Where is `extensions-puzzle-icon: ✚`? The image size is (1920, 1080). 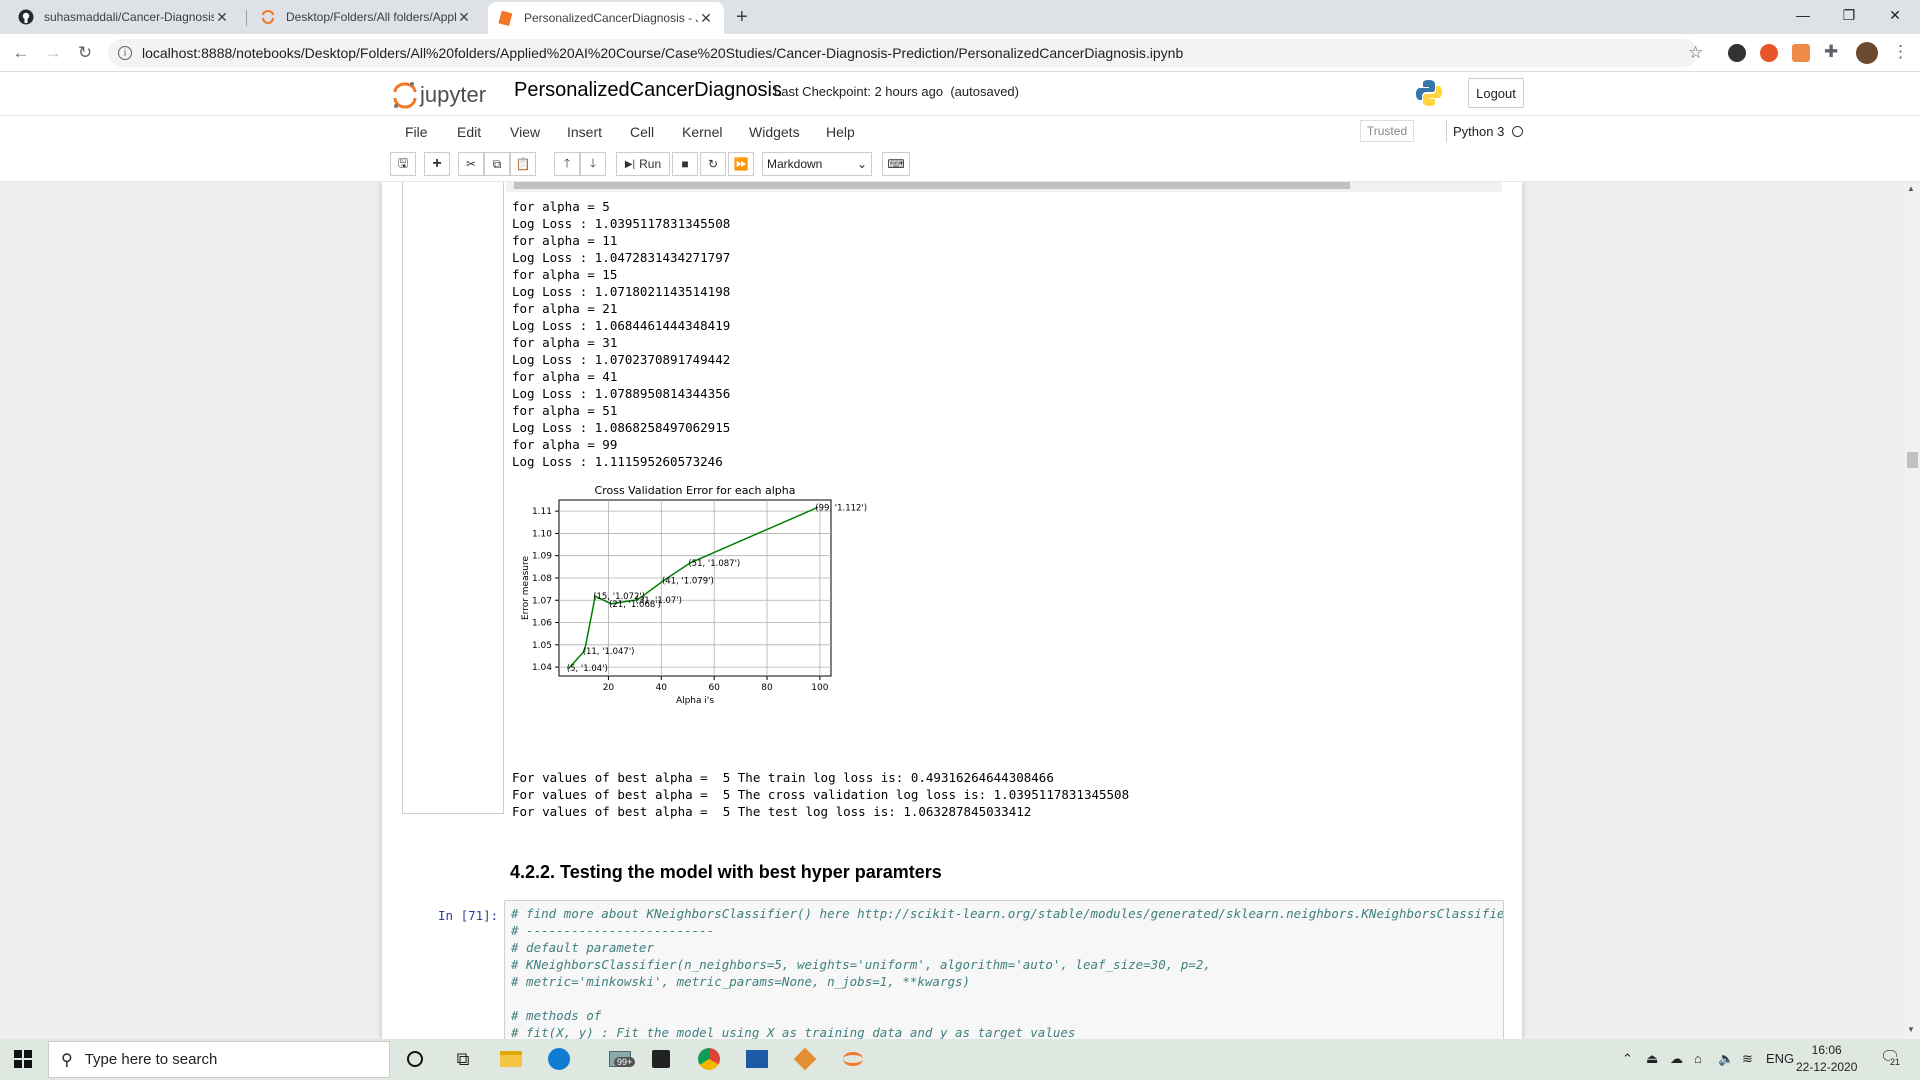
extensions-puzzle-icon: ✚ is located at coordinates (1831, 52).